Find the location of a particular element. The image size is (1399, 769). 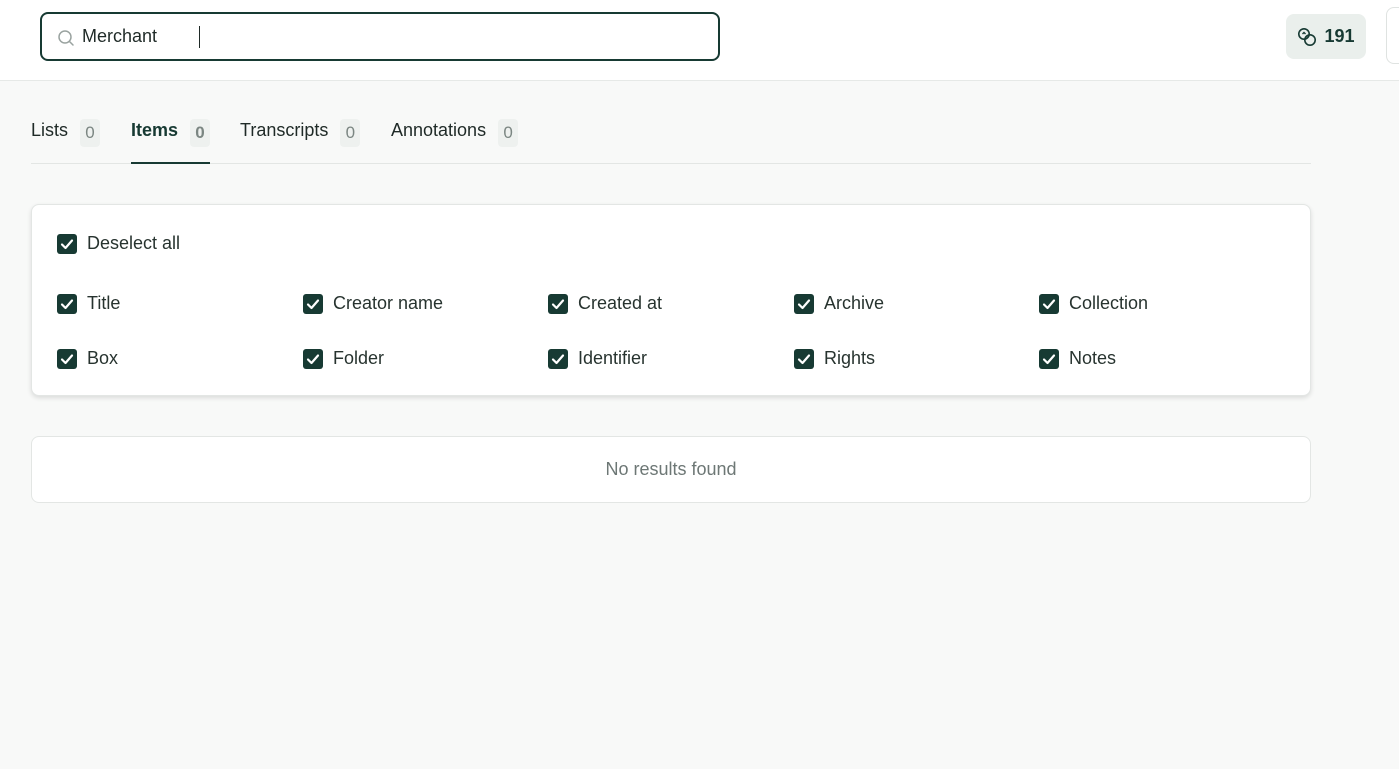

tab-label: Transcripts is located at coordinates (284, 130).